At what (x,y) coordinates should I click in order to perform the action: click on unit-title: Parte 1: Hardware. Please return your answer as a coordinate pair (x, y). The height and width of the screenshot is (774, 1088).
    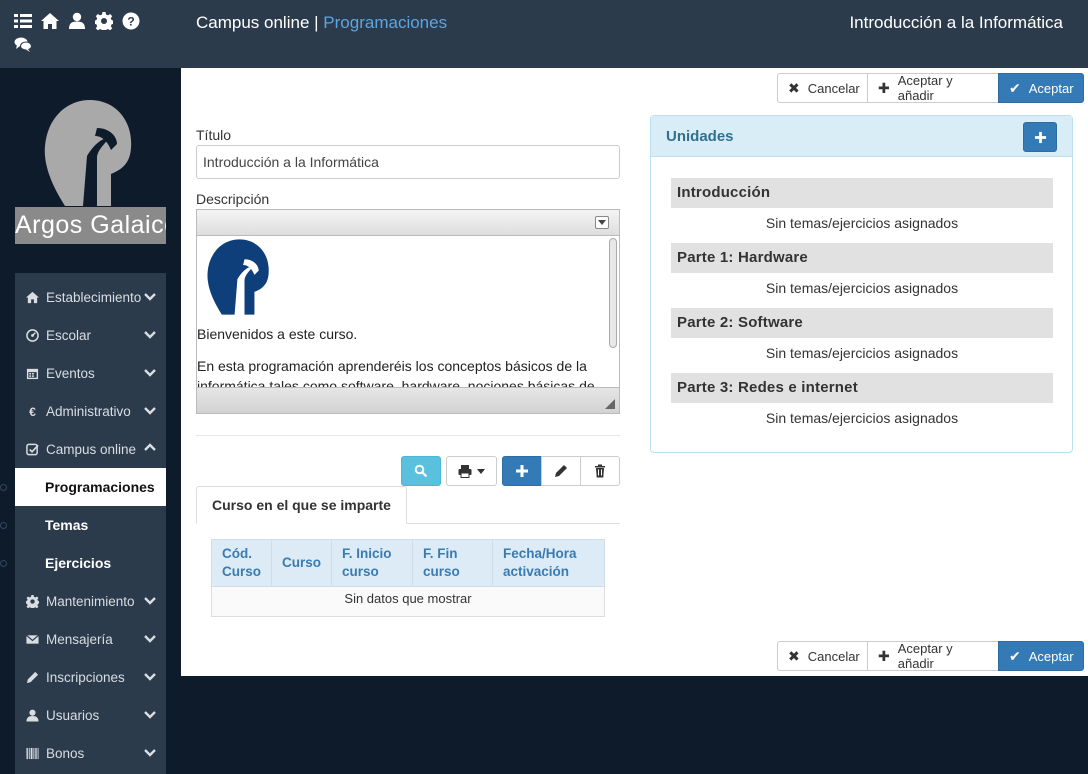
    Looking at the image, I should click on (862, 258).